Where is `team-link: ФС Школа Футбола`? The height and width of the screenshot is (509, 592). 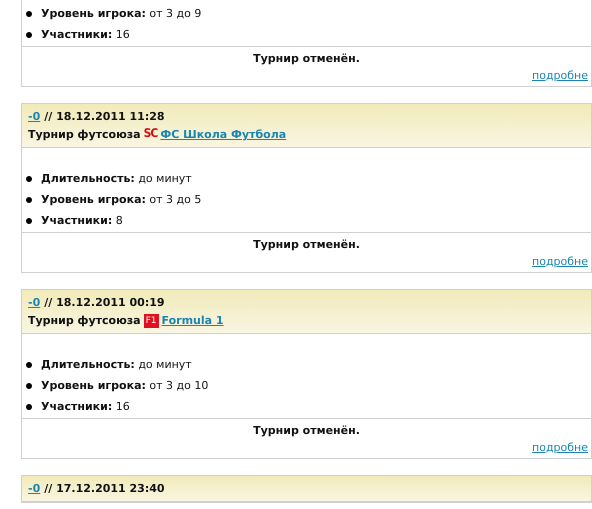
team-link: ФС Школа Футбола is located at coordinates (223, 134).